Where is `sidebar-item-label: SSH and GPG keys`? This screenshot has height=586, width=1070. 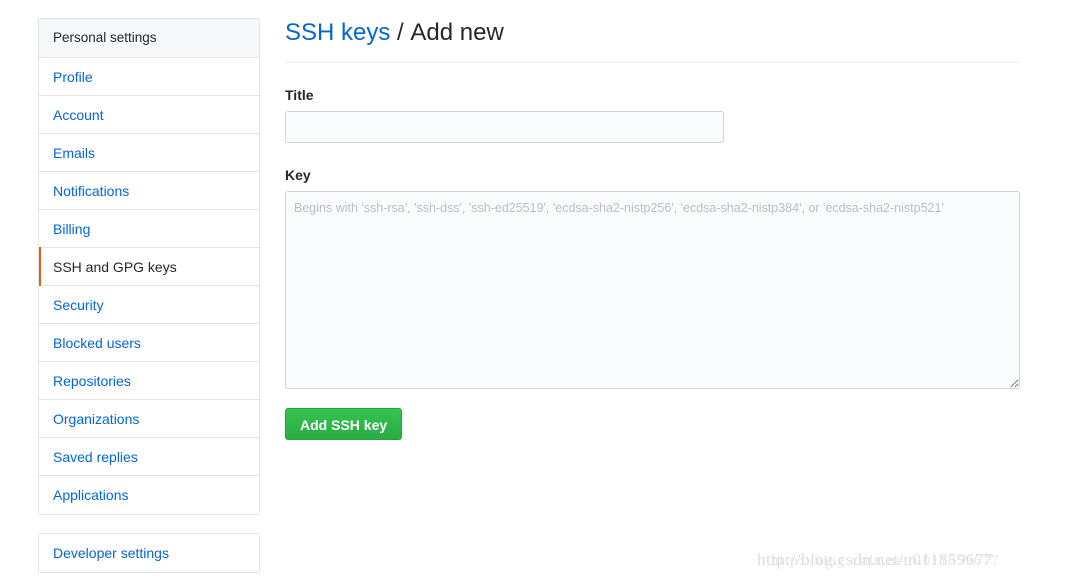 sidebar-item-label: SSH and GPG keys is located at coordinates (115, 267).